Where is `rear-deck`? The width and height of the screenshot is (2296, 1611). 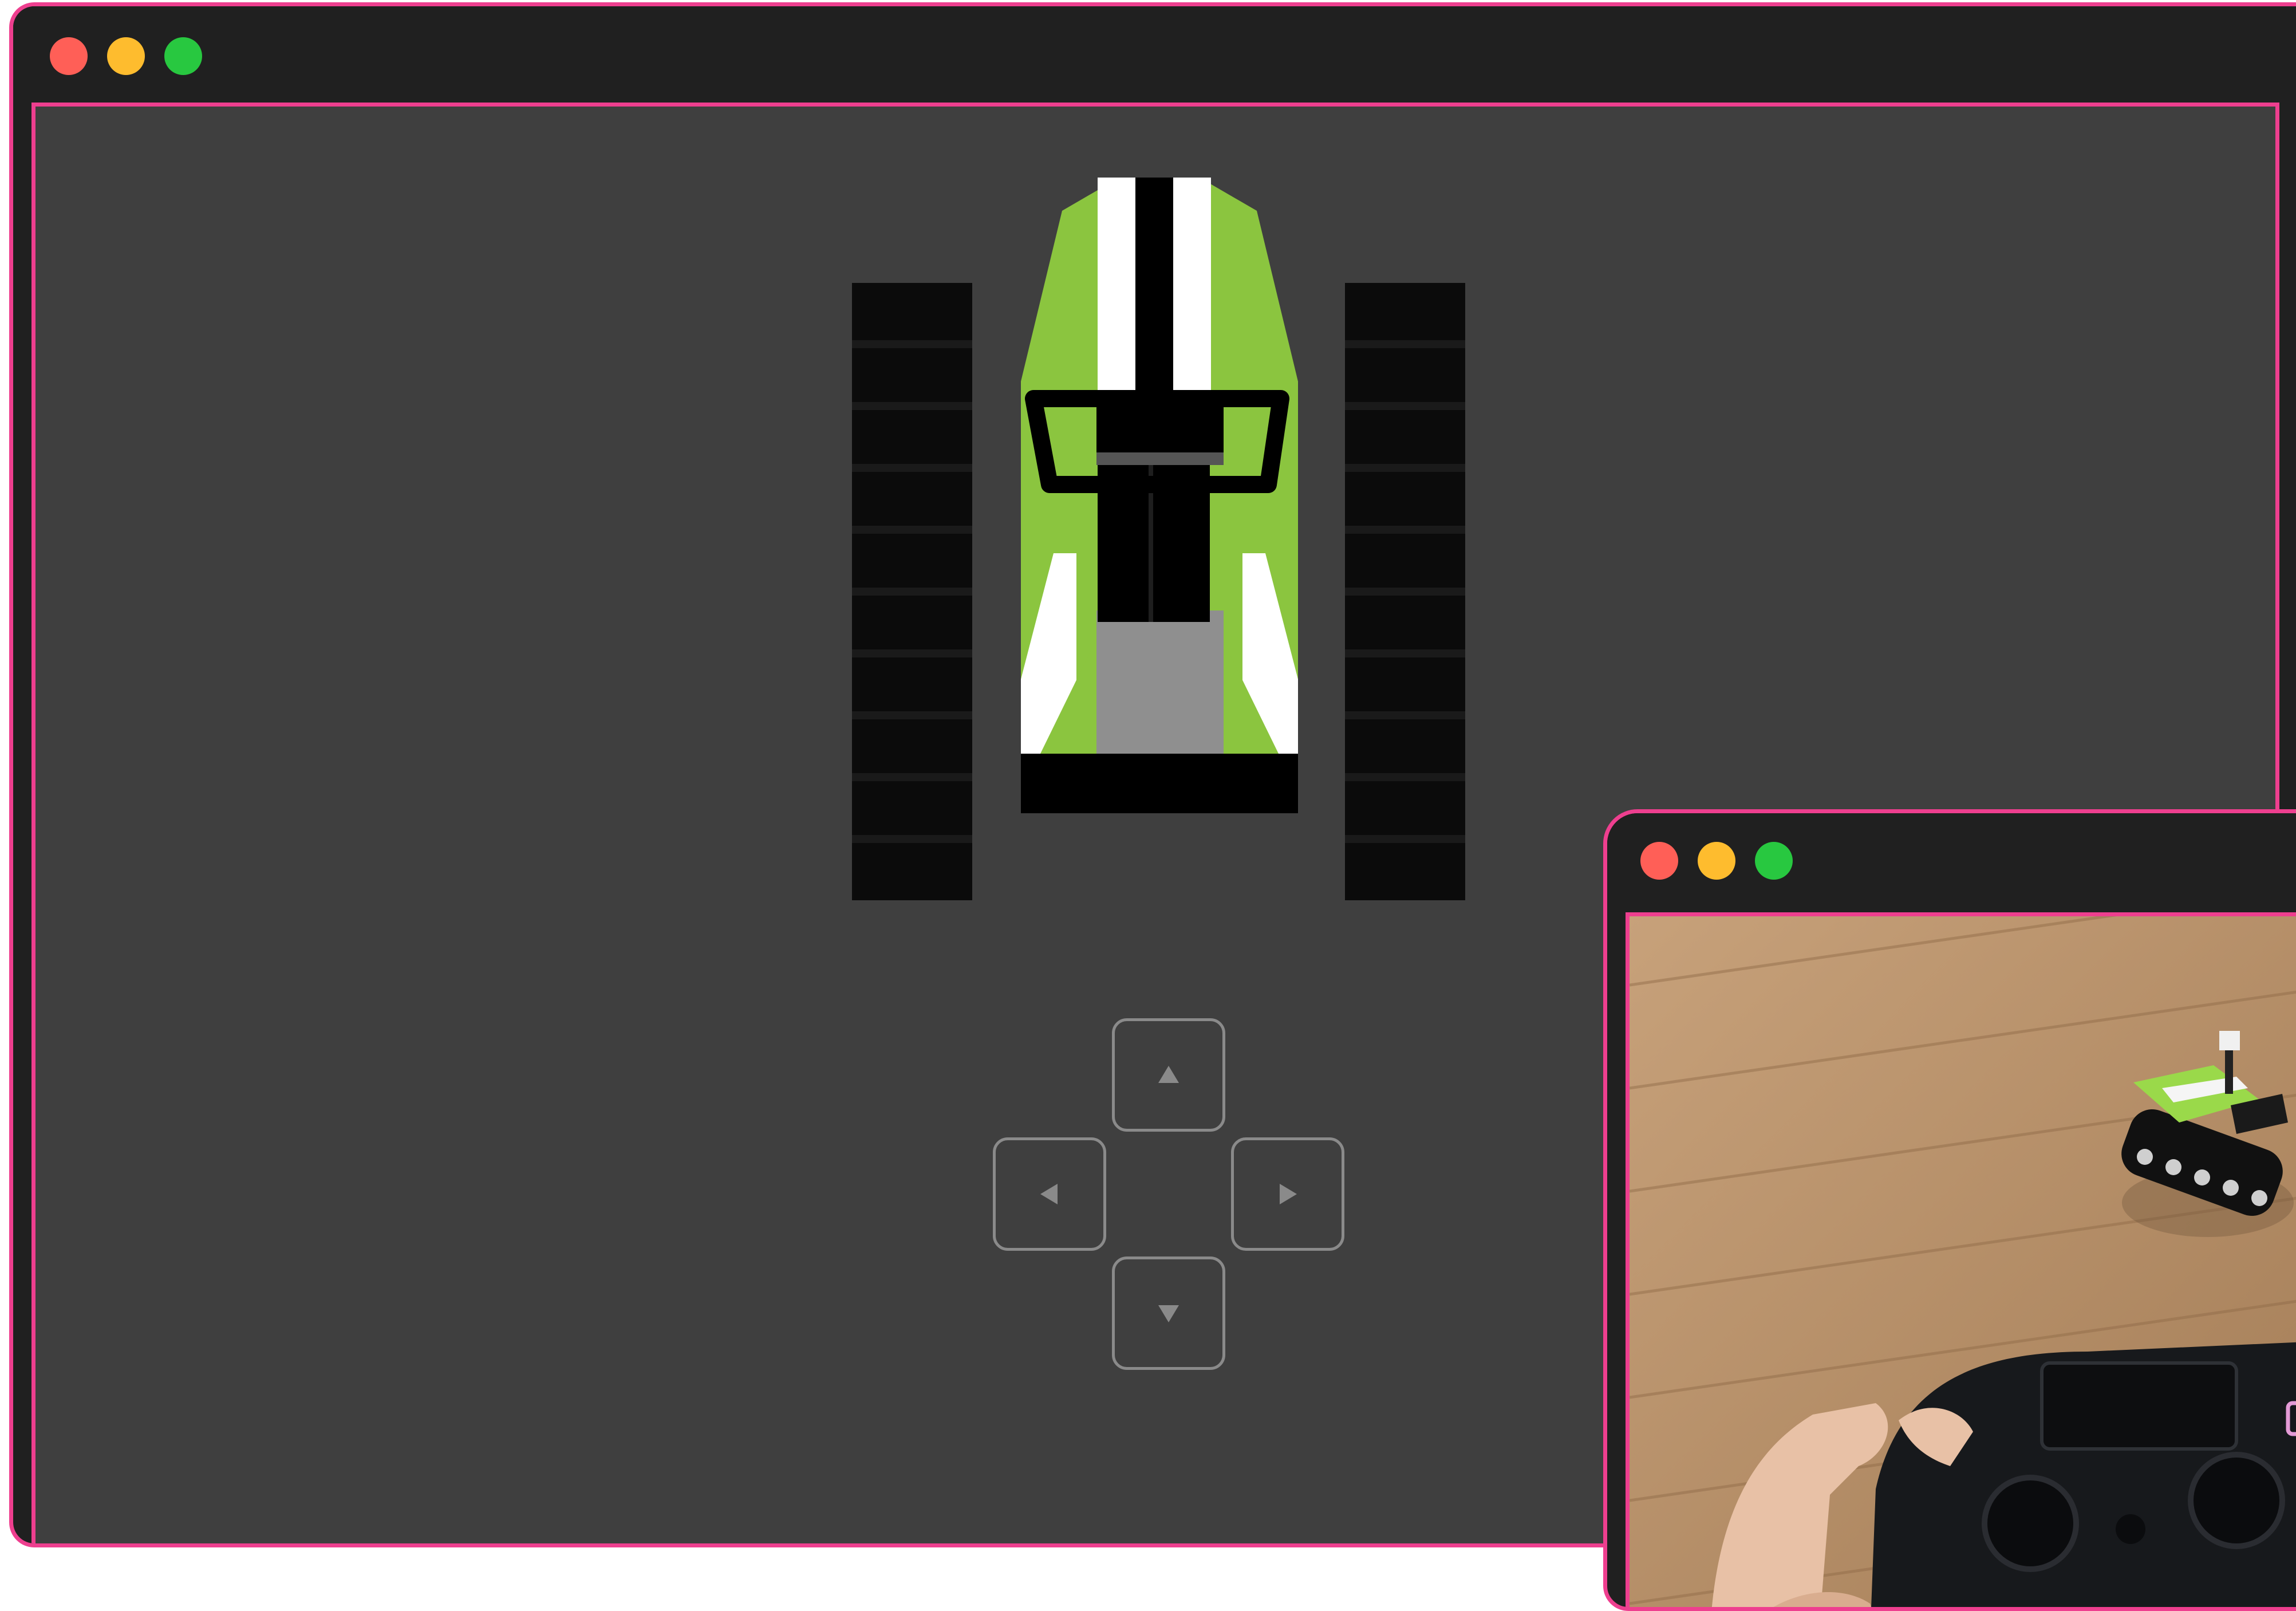
rear-deck is located at coordinates (1160, 682).